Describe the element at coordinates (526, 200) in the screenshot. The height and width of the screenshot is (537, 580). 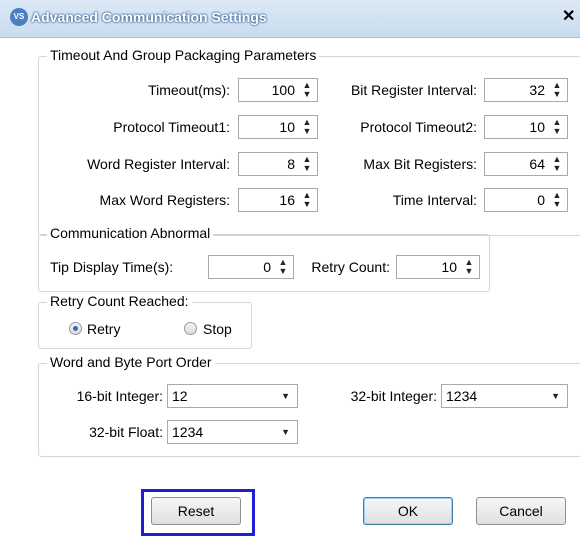
I see `time-interval-spinbox: 0 ▲ ▼` at that location.